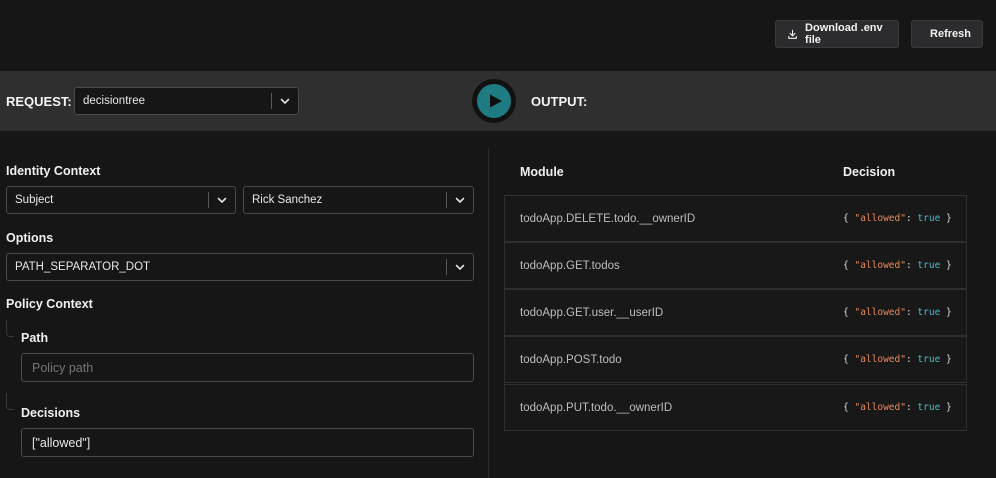  What do you see at coordinates (247, 367) in the screenshot?
I see `policy-path-input` at bounding box center [247, 367].